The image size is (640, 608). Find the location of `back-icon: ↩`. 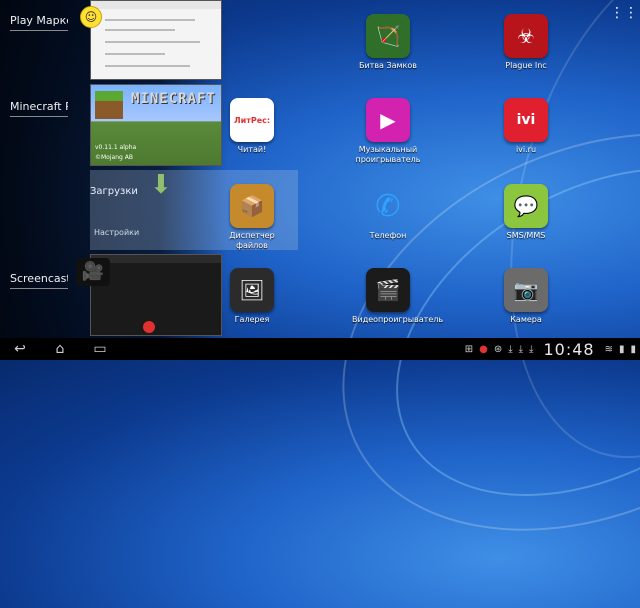

back-icon: ↩ is located at coordinates (20, 349).